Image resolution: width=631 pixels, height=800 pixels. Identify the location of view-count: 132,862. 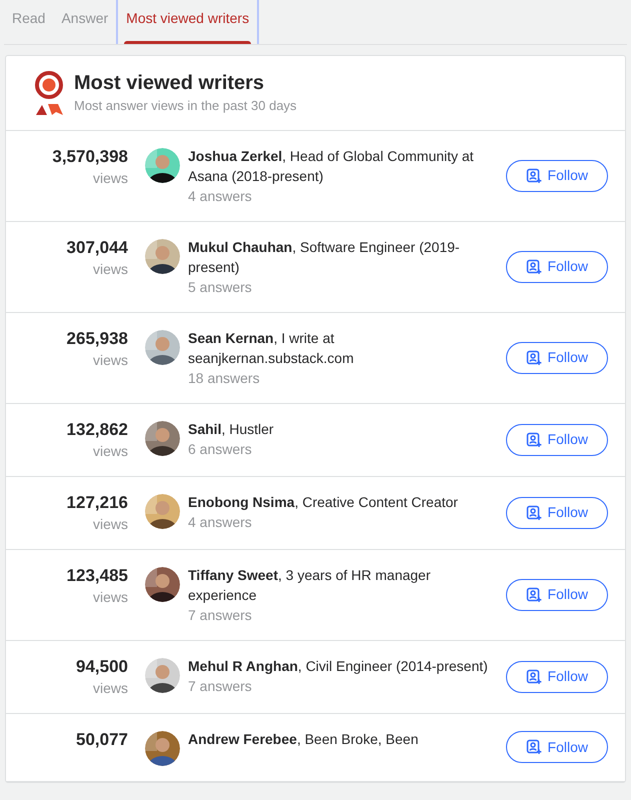
(97, 429).